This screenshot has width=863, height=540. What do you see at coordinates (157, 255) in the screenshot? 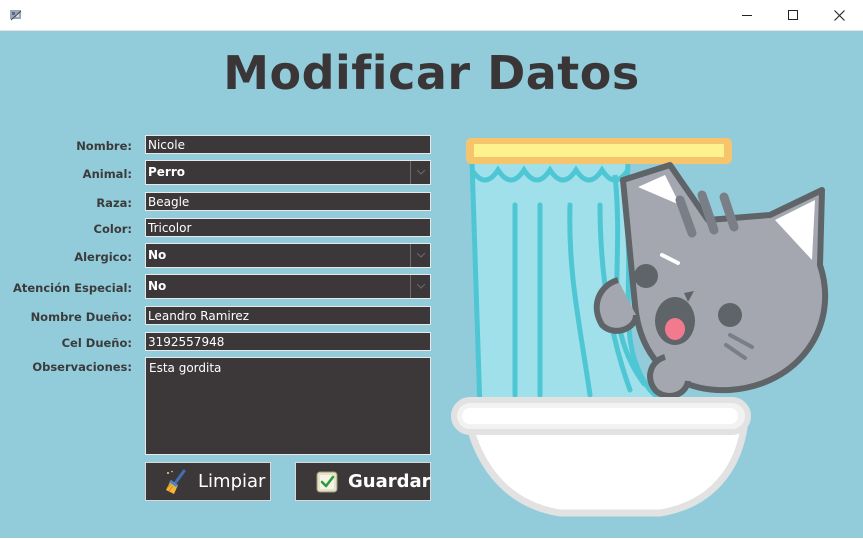
I see `alergico-selected-value: No` at bounding box center [157, 255].